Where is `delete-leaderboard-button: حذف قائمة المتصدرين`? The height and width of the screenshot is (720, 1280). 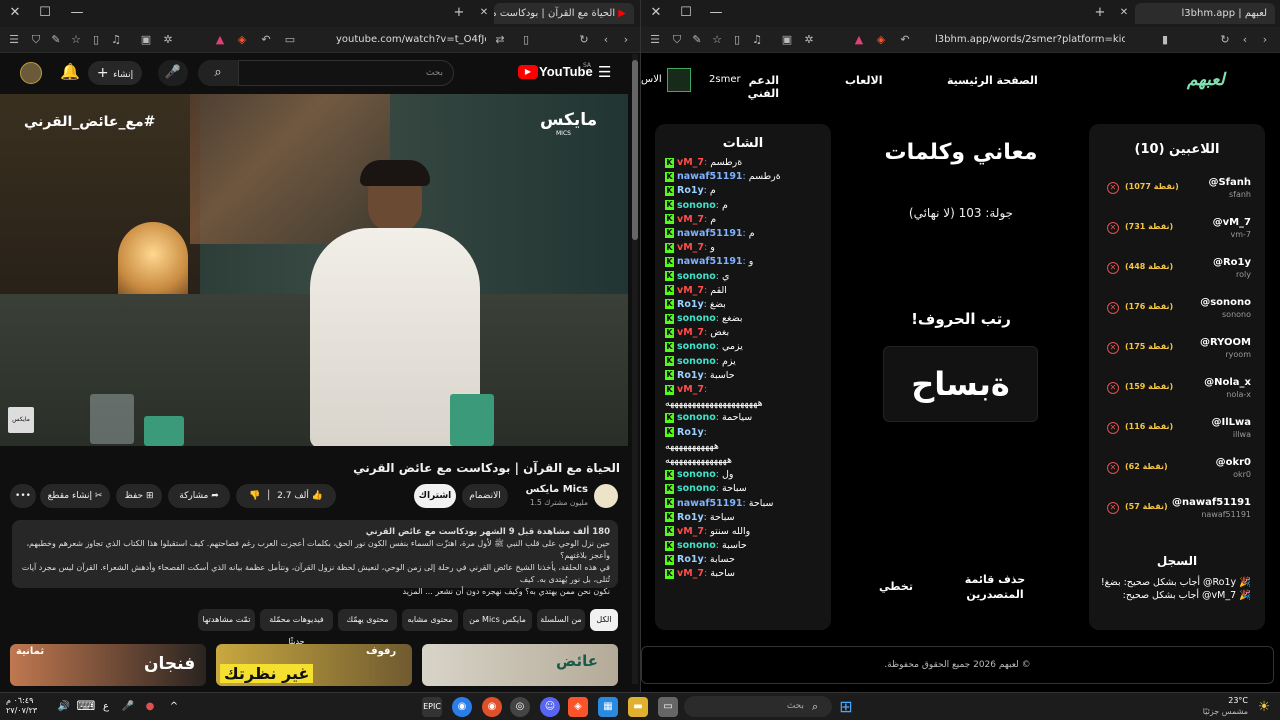
delete-leaderboard-button: حذف قائمة المتصدرين is located at coordinates (995, 587).